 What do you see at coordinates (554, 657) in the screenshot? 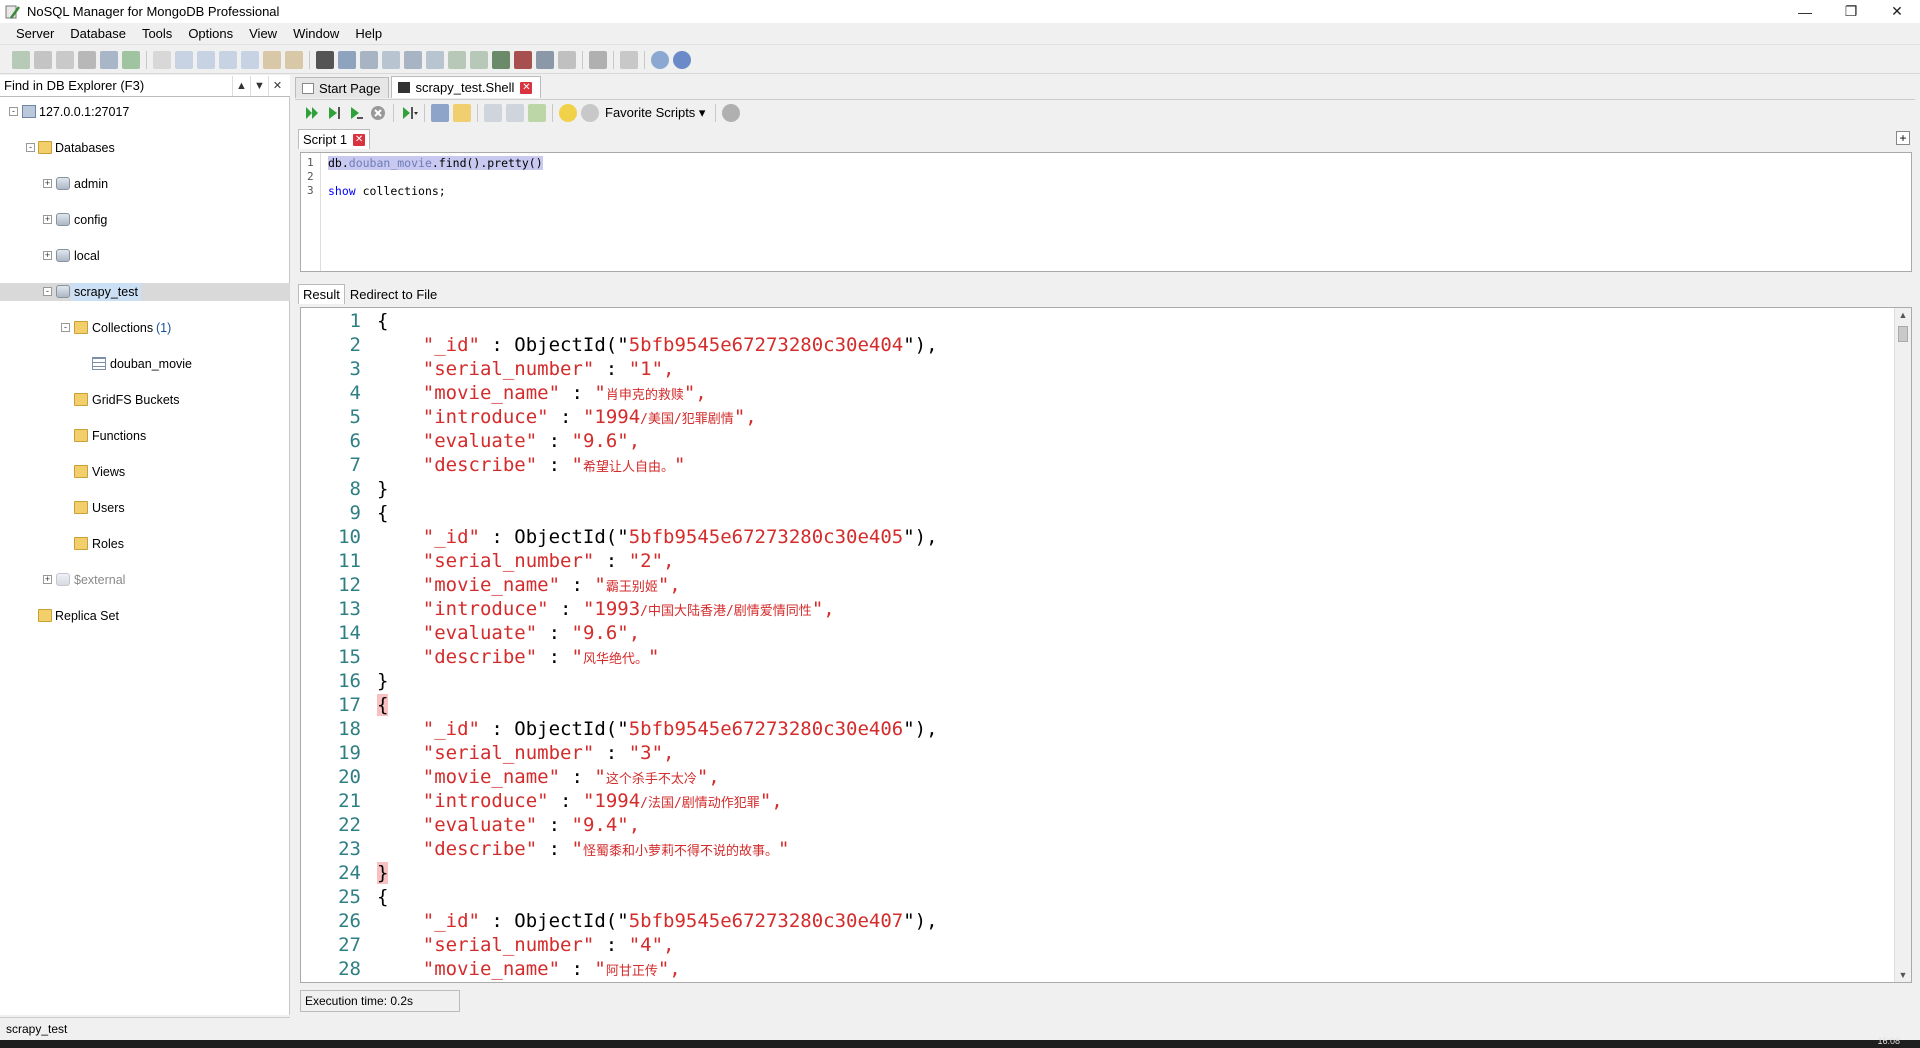
I see `json-token: :` at bounding box center [554, 657].